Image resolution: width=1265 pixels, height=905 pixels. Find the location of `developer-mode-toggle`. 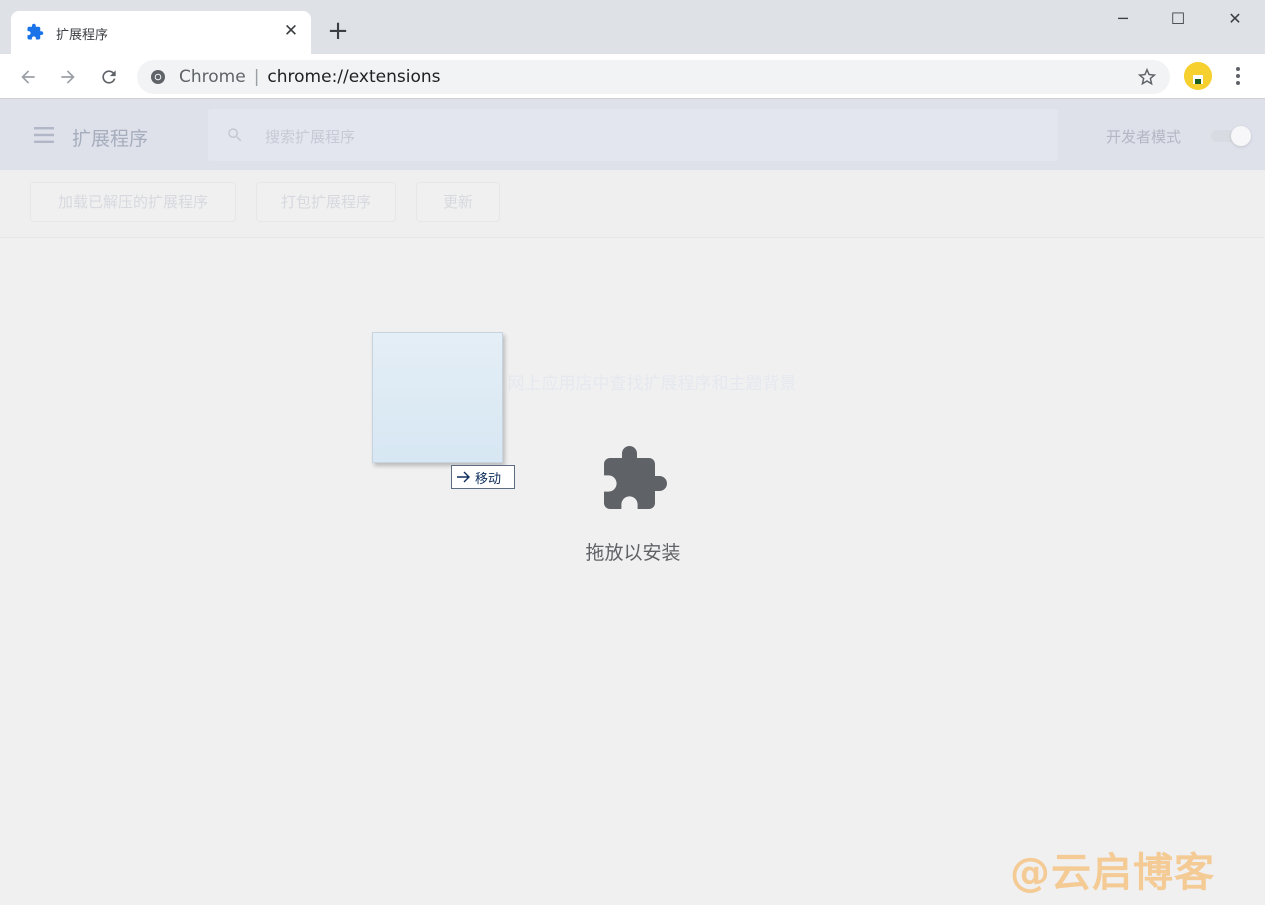

developer-mode-toggle is located at coordinates (1231, 136).